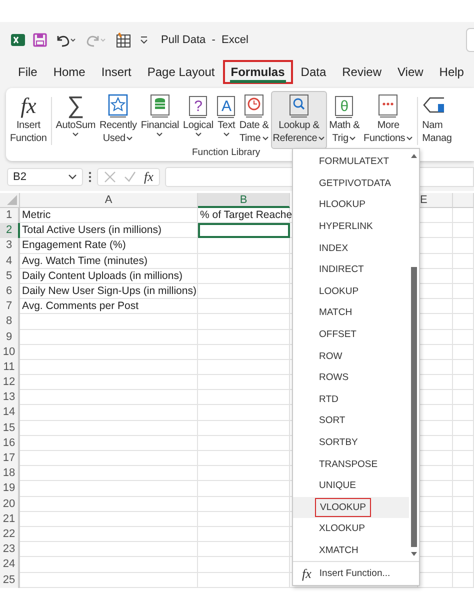  I want to click on menu-item-label: GETPIVOTDATA, so click(355, 183).